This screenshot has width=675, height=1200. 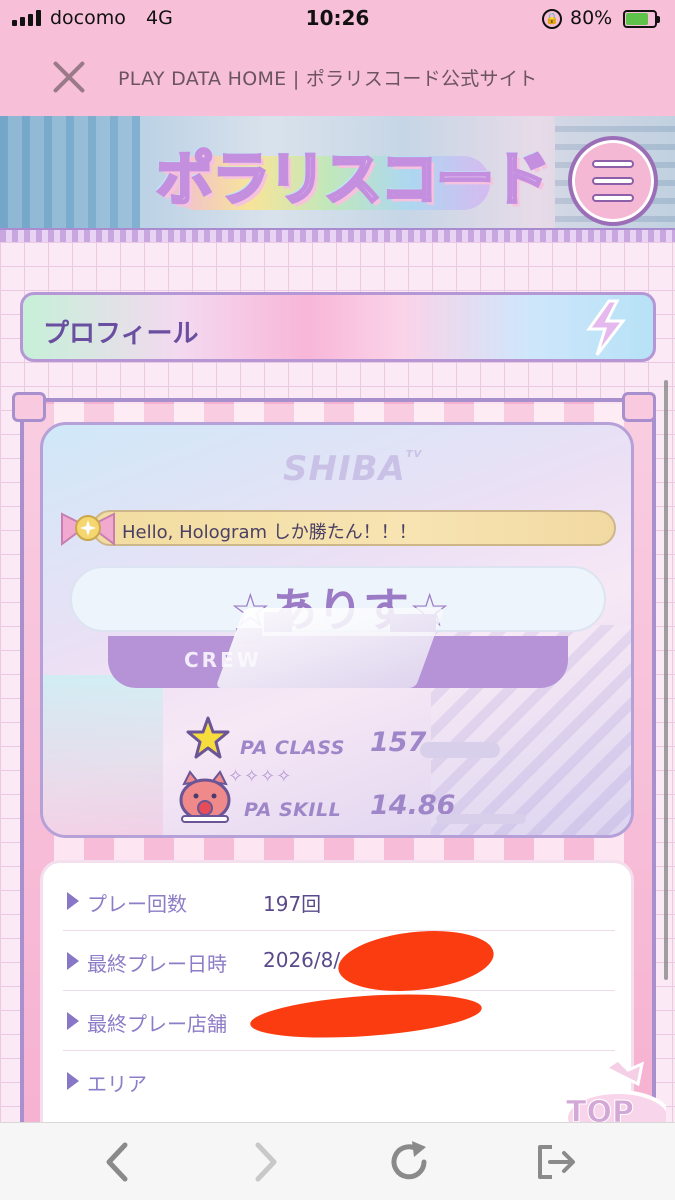 What do you see at coordinates (205, 796) in the screenshot?
I see `cat-mascot-icon` at bounding box center [205, 796].